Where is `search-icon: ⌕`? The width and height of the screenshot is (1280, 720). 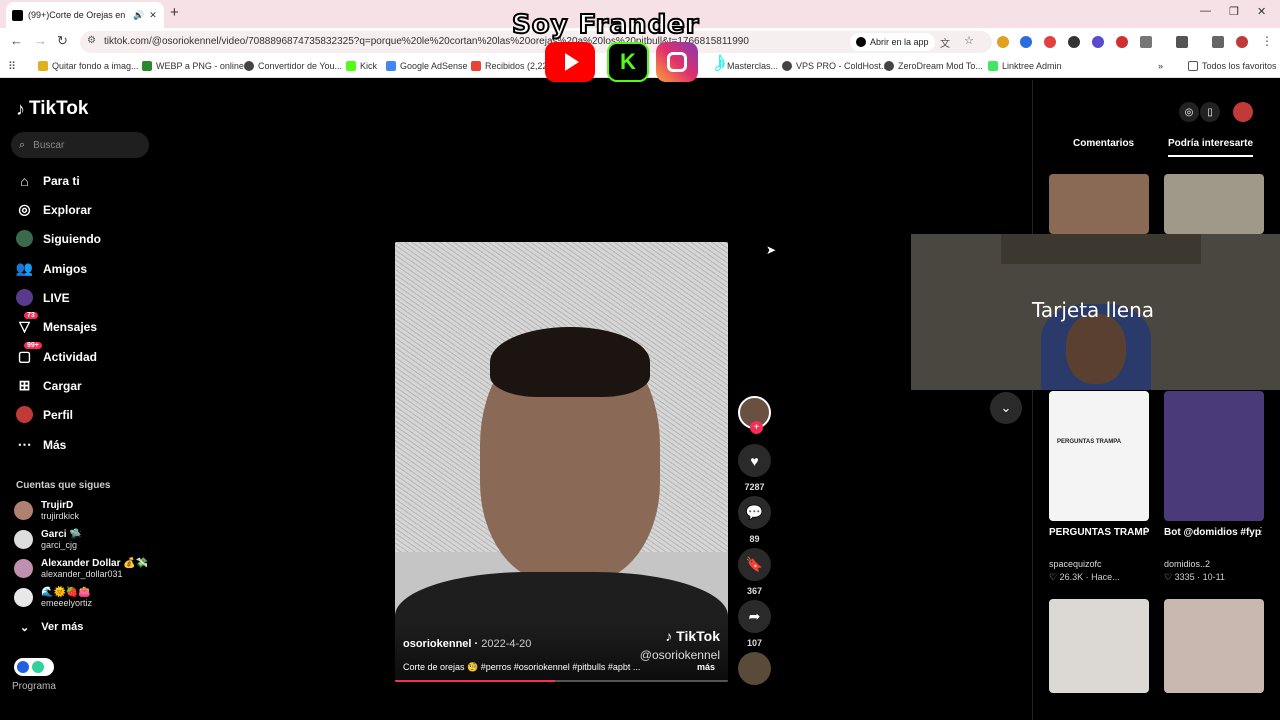 search-icon: ⌕ is located at coordinates (22, 144).